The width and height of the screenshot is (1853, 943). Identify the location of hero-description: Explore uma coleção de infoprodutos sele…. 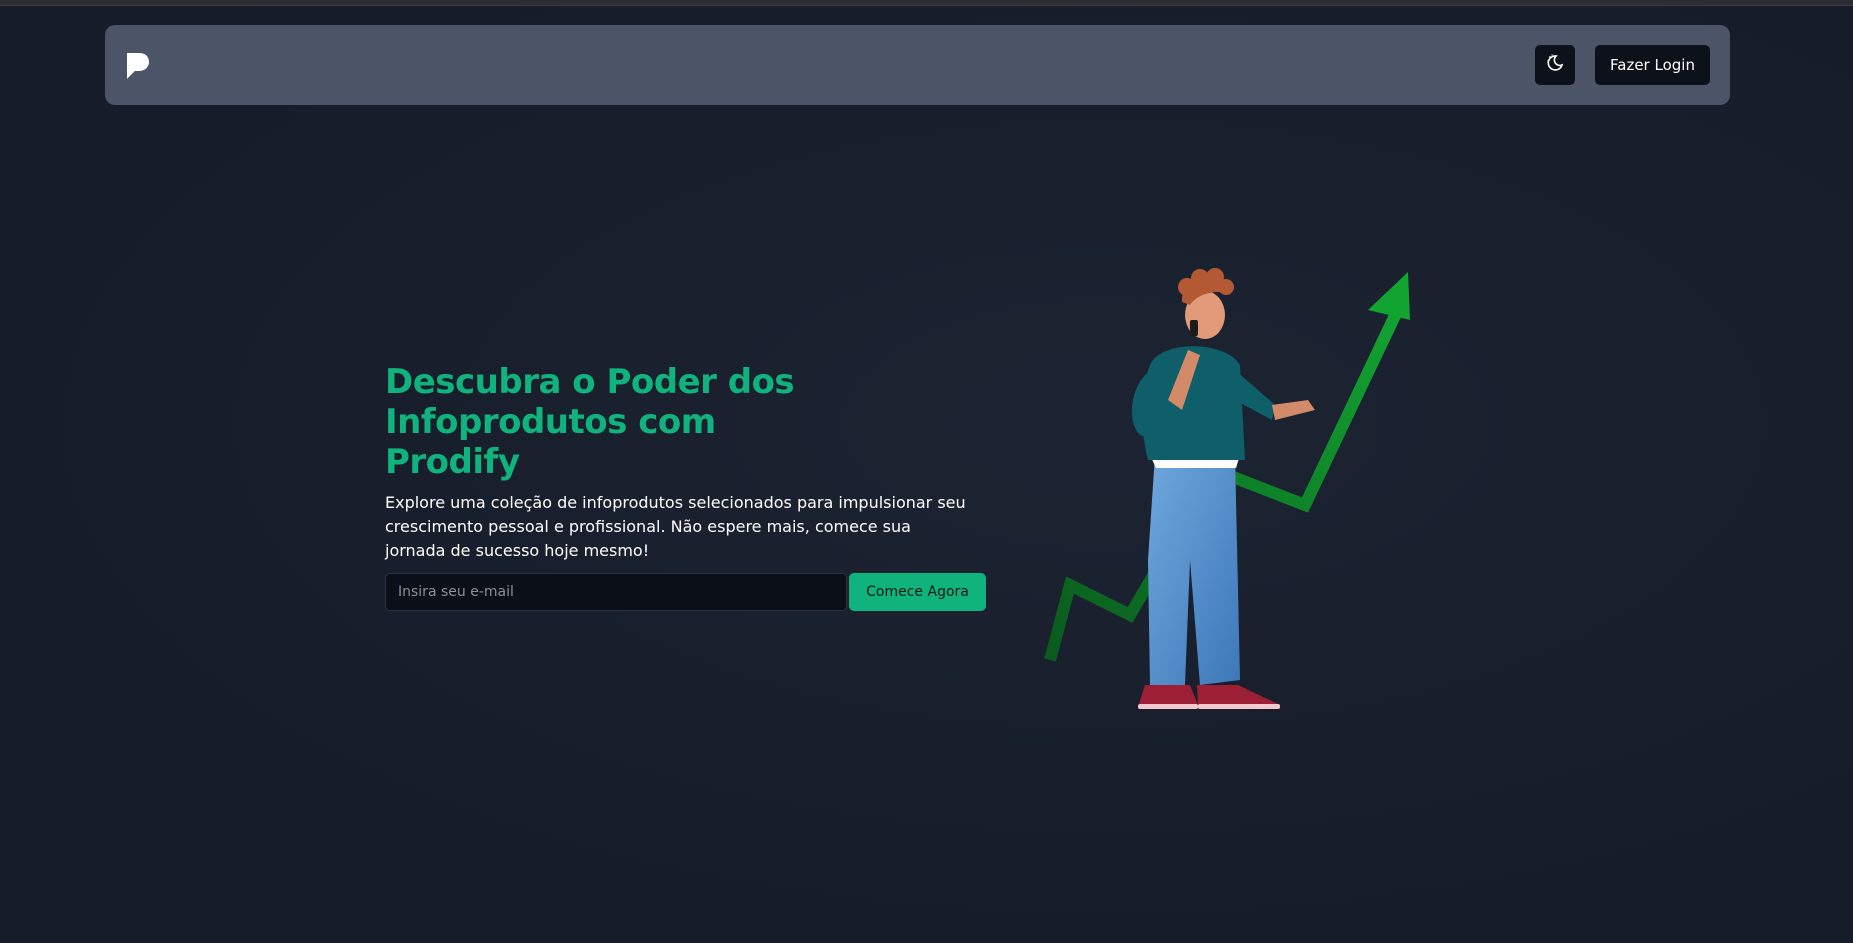
(675, 526).